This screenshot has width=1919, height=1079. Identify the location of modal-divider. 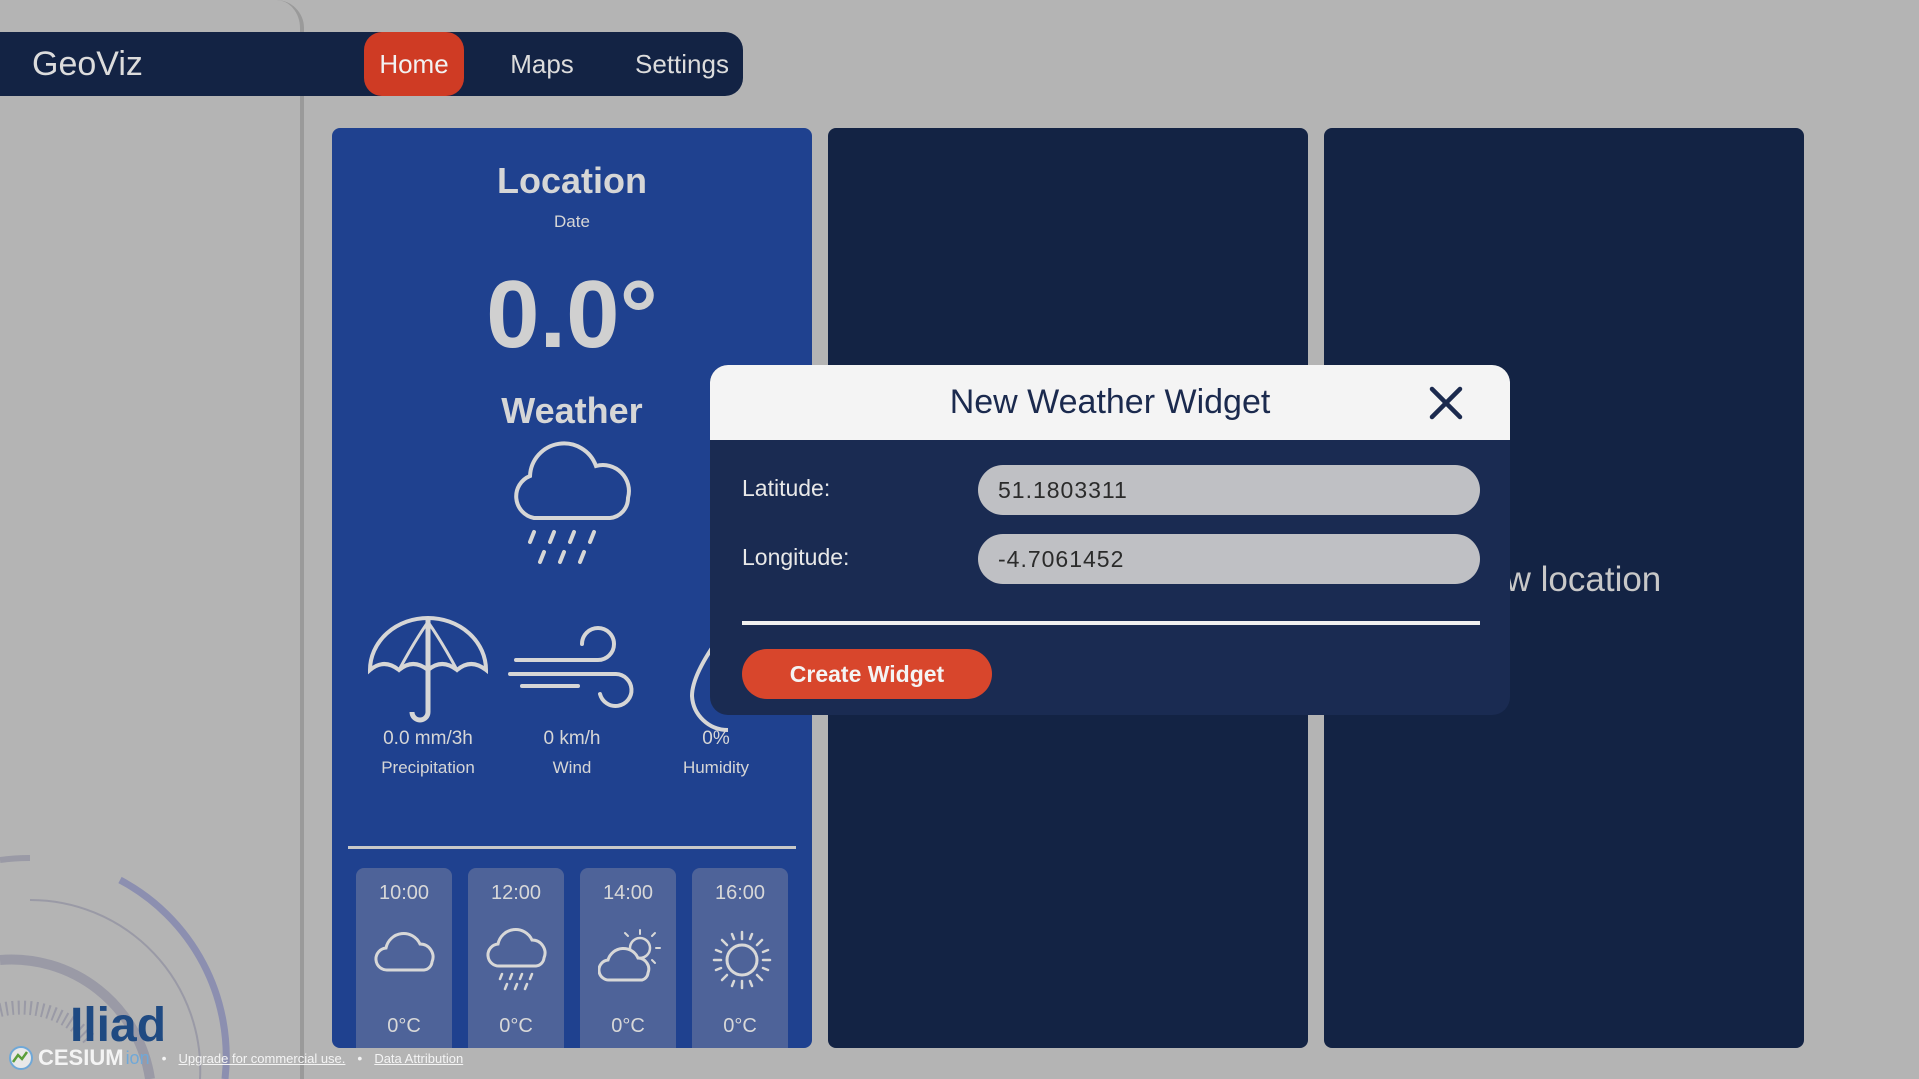
(1111, 623).